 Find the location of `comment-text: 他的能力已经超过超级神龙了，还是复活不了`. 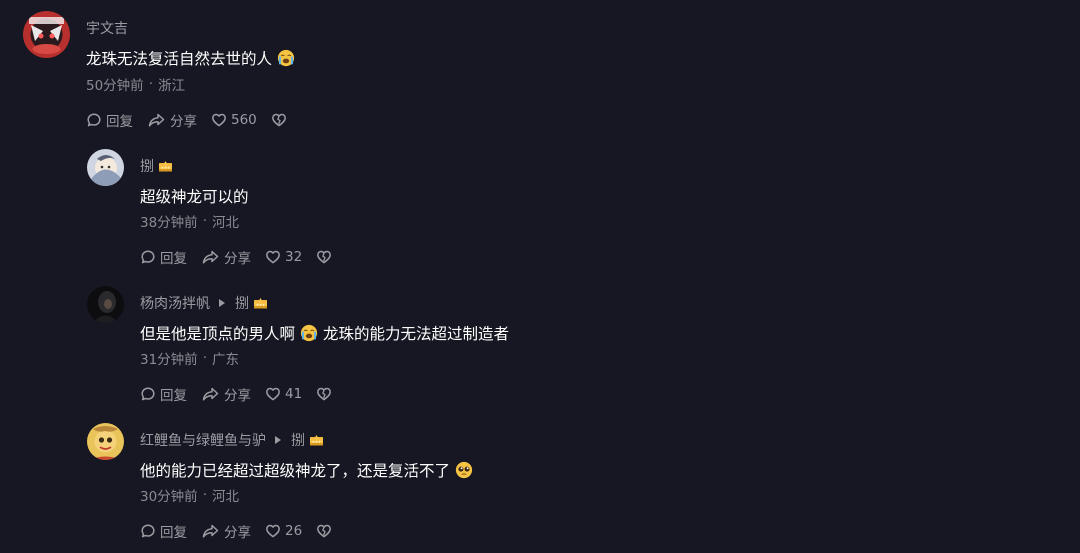

comment-text: 他的能力已经超过超级神龙了，还是复活不了 is located at coordinates (309, 470).